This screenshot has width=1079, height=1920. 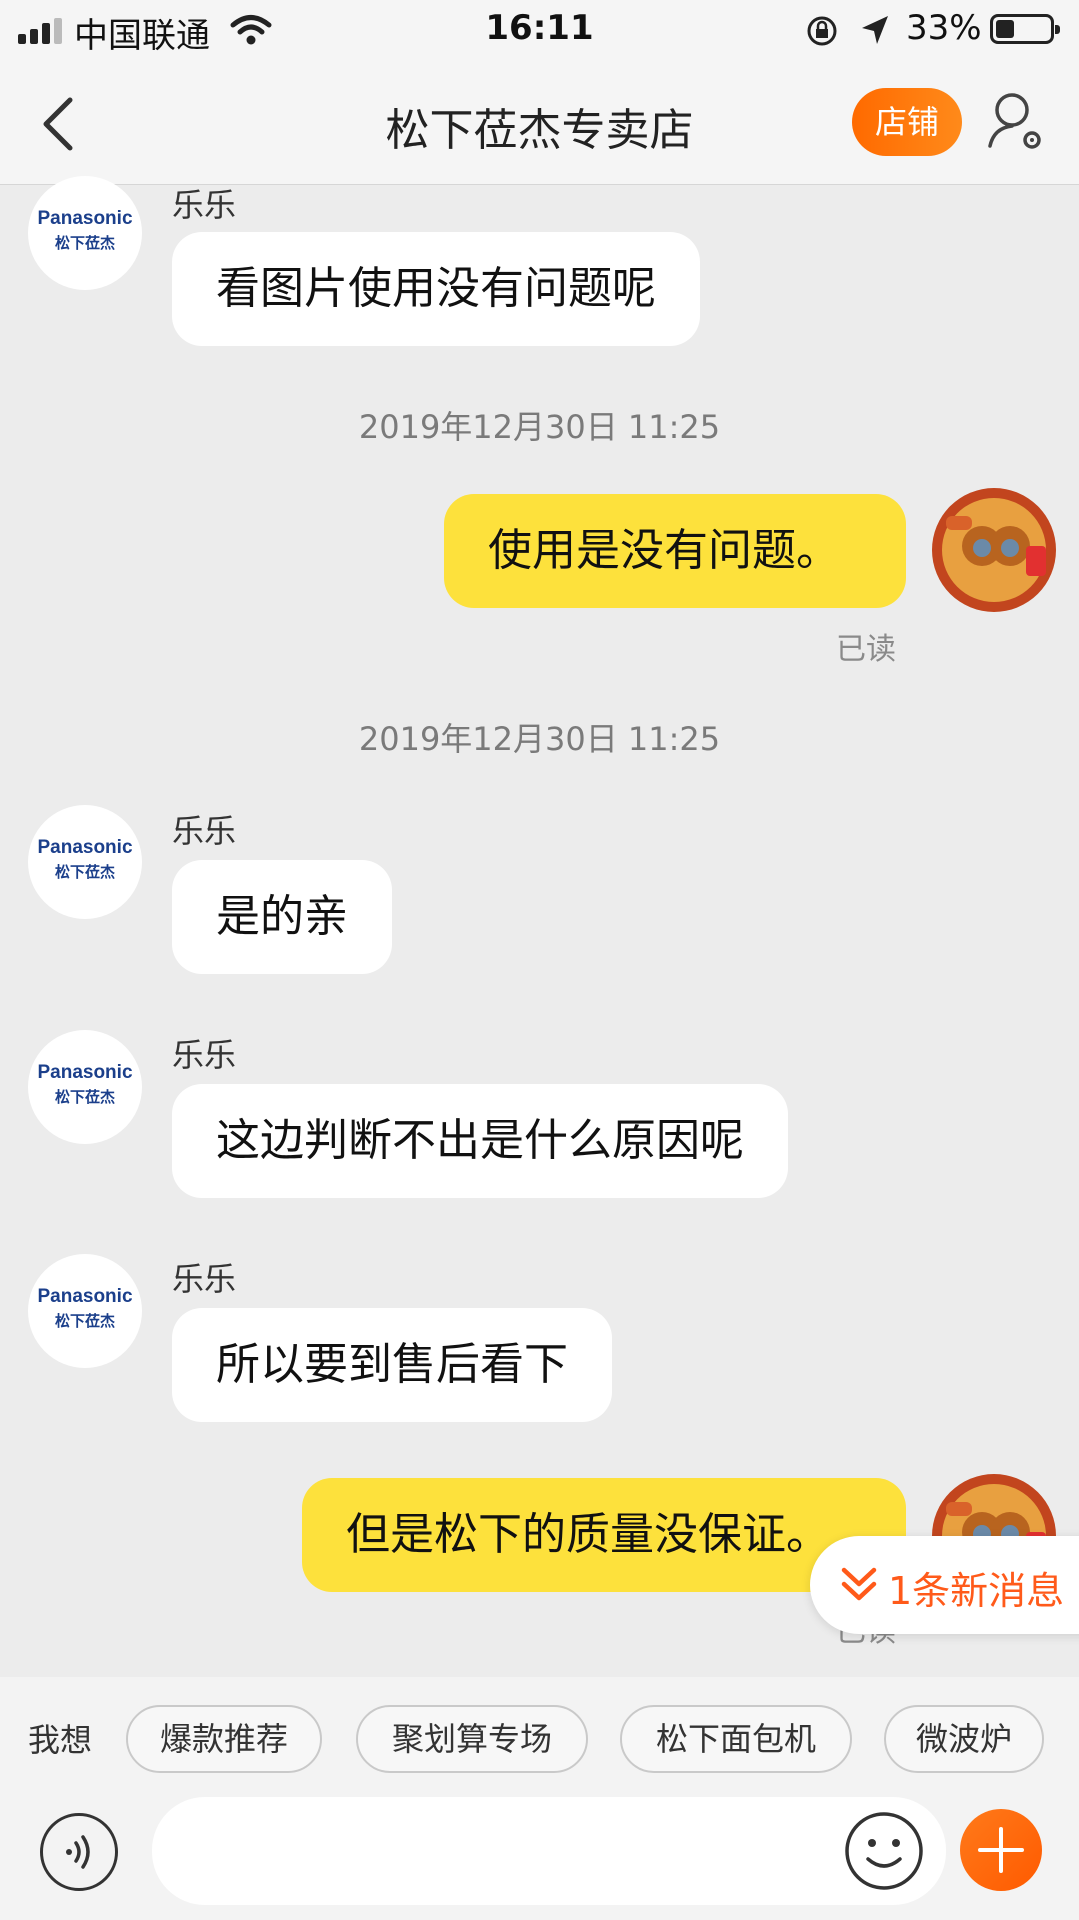 What do you see at coordinates (472, 1739) in the screenshot?
I see `suggestion-chip: 聚划算专场` at bounding box center [472, 1739].